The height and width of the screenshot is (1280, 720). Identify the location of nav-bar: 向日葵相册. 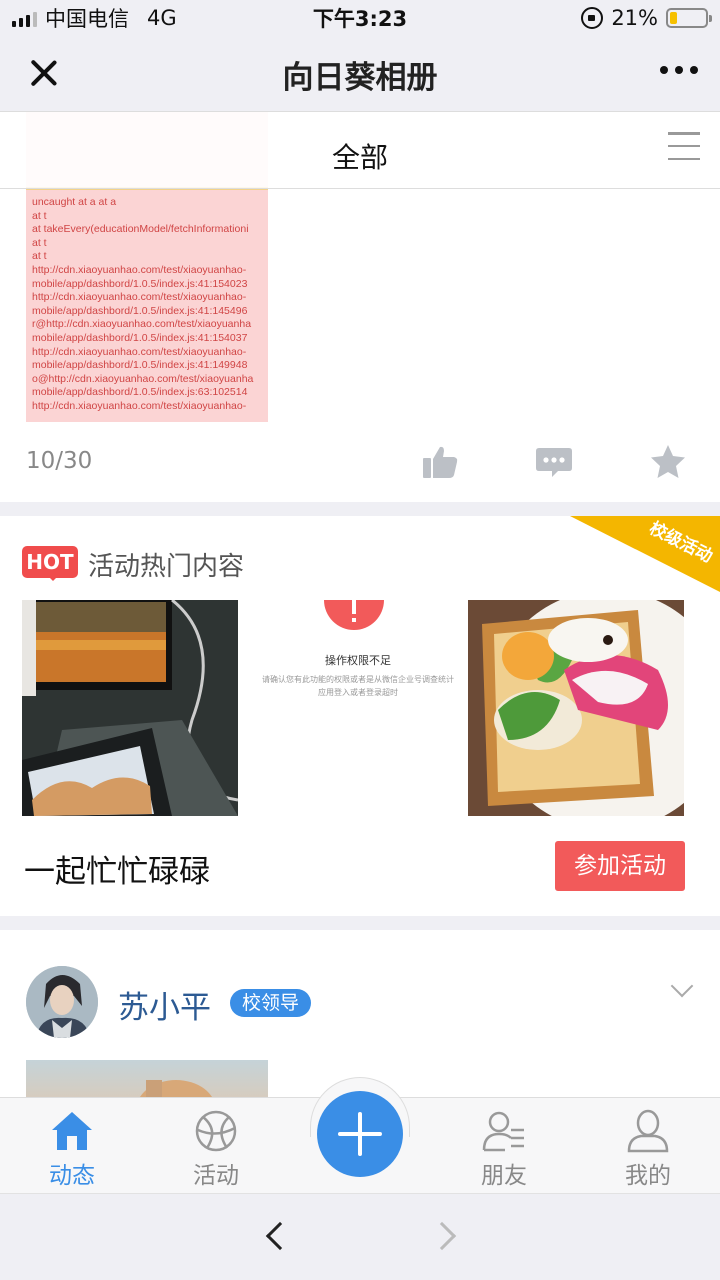
(360, 74).